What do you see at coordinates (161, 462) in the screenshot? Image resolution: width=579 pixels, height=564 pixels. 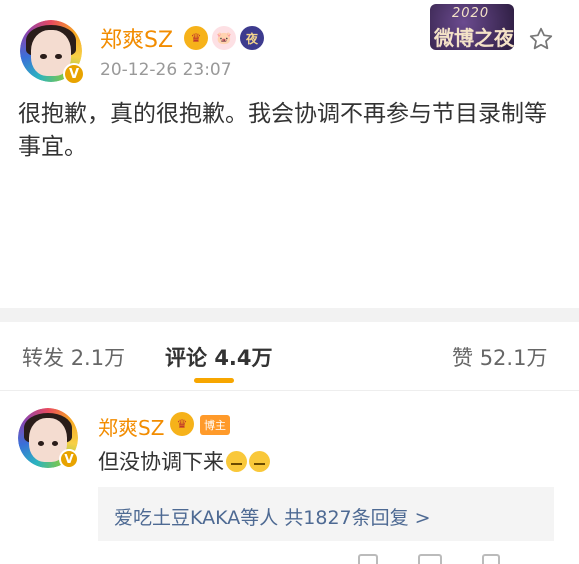 I see `comment-text-content: 但没协调下来` at bounding box center [161, 462].